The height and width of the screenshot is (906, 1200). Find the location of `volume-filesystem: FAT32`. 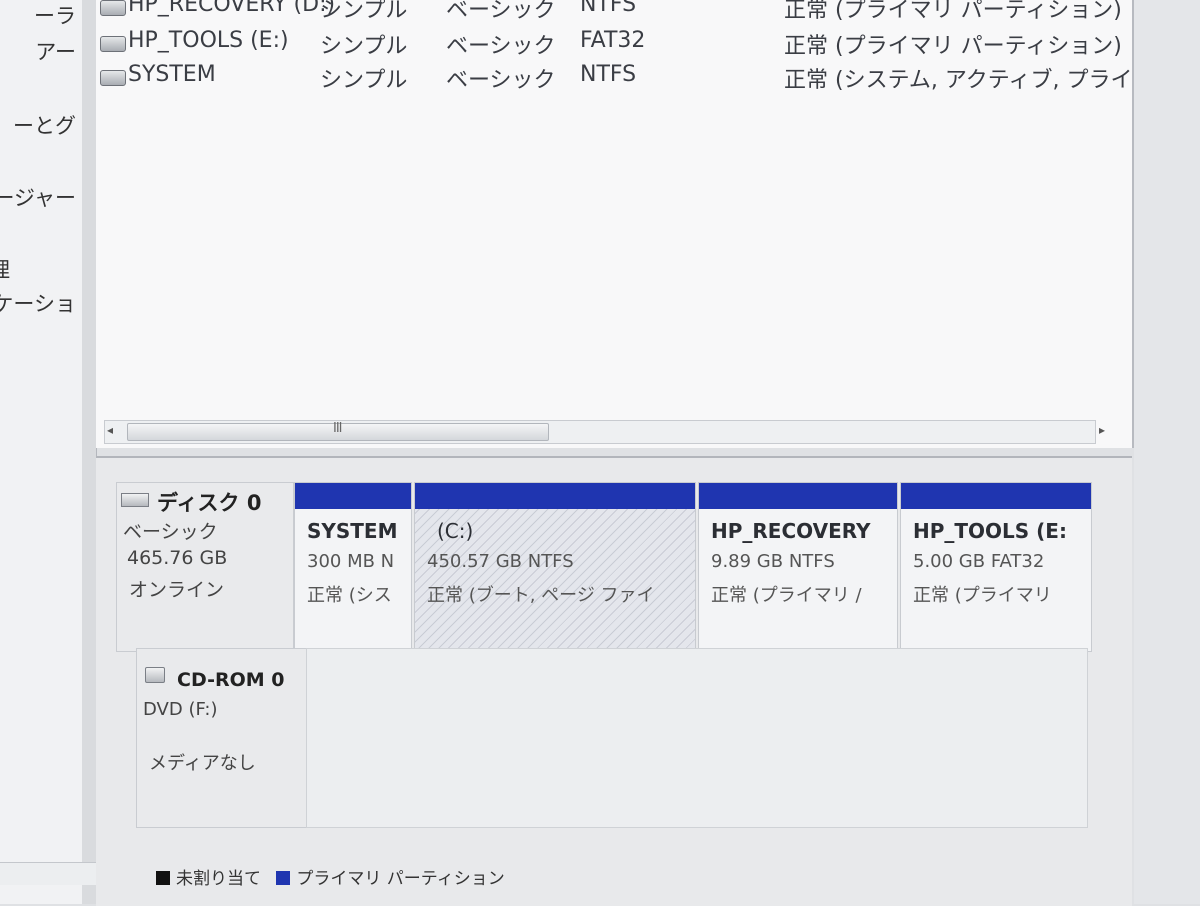

volume-filesystem: FAT32 is located at coordinates (613, 40).